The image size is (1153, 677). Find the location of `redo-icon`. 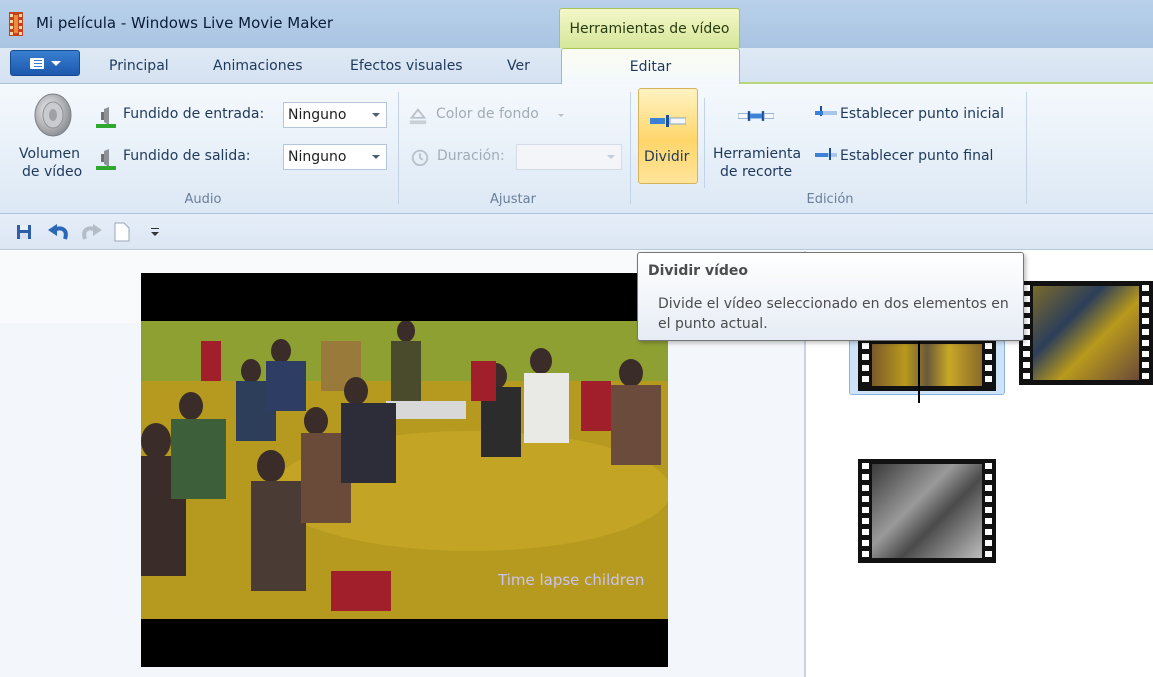

redo-icon is located at coordinates (91, 232).